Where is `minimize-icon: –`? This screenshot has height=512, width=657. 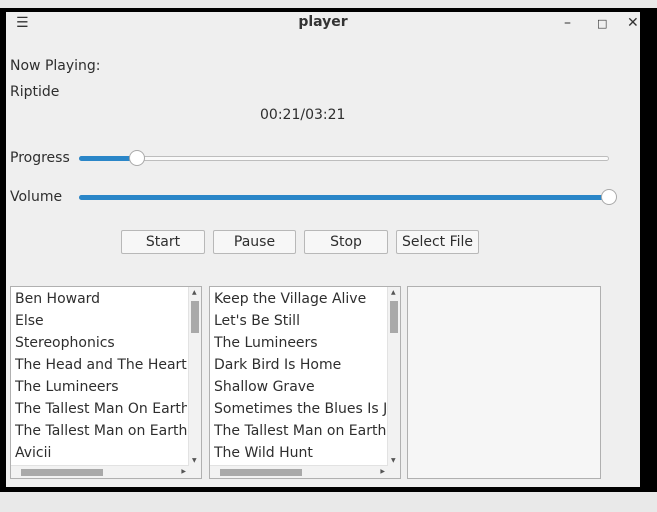 minimize-icon: – is located at coordinates (567, 23).